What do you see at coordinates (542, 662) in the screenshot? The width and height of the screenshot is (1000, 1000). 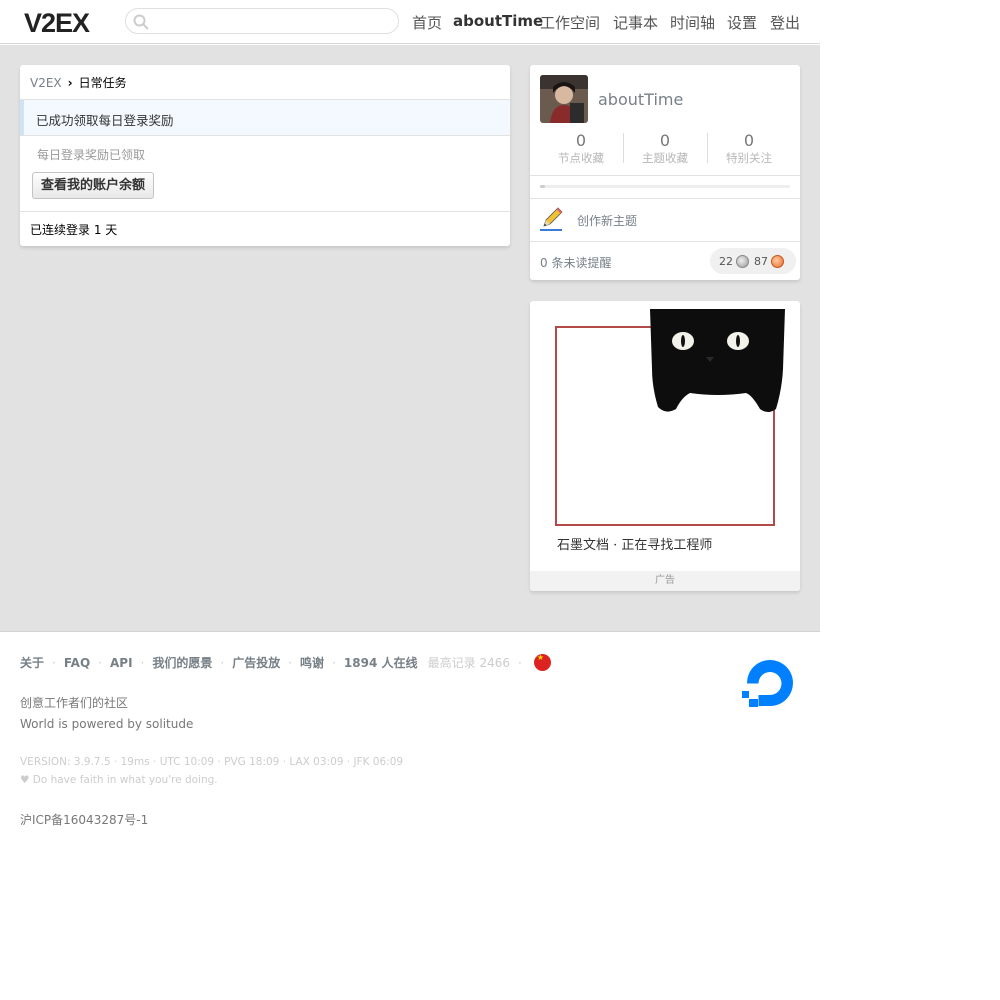 I see `china-flag-icon` at bounding box center [542, 662].